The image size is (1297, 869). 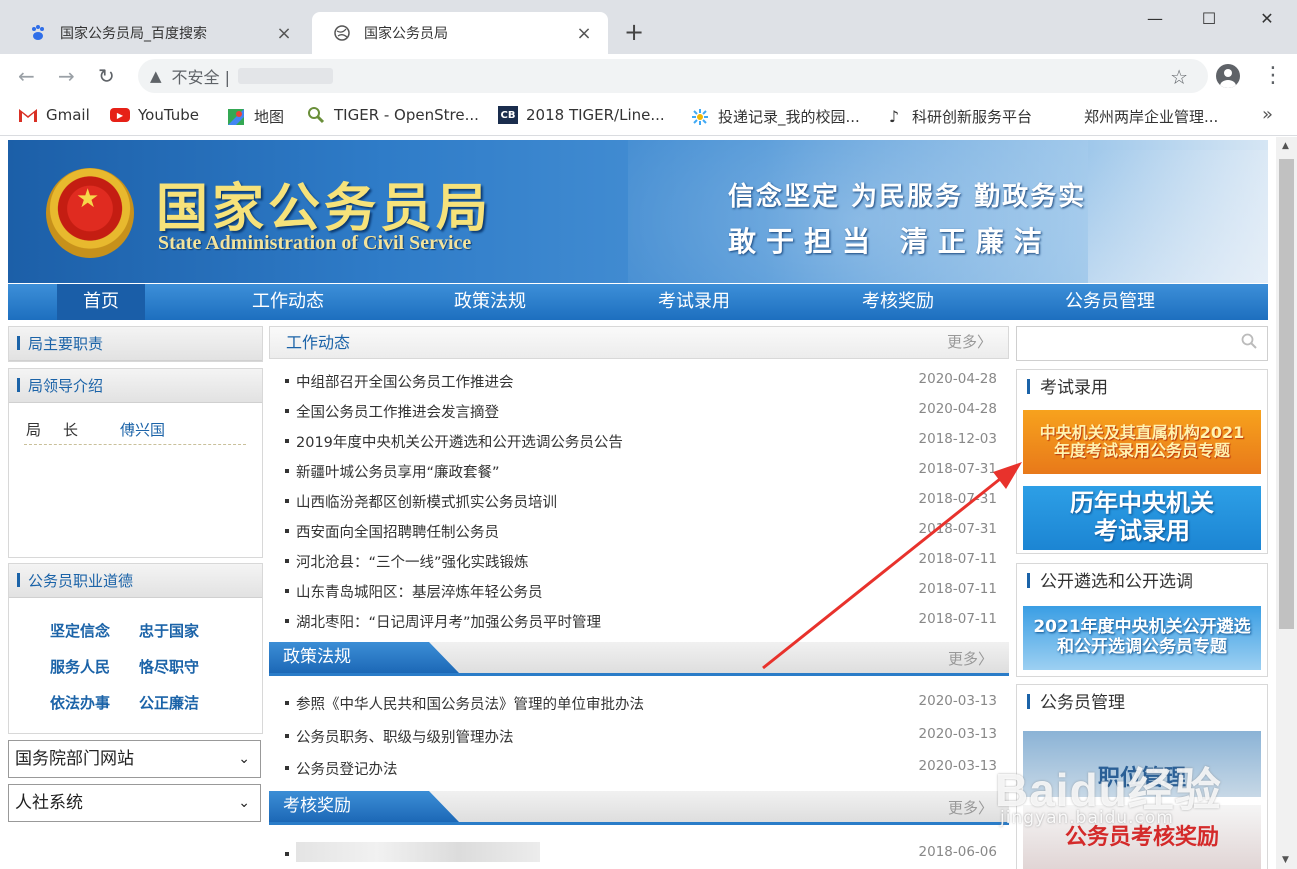 What do you see at coordinates (397, 411) in the screenshot?
I see `news-title: 全国公务员工作推进会发言摘登` at bounding box center [397, 411].